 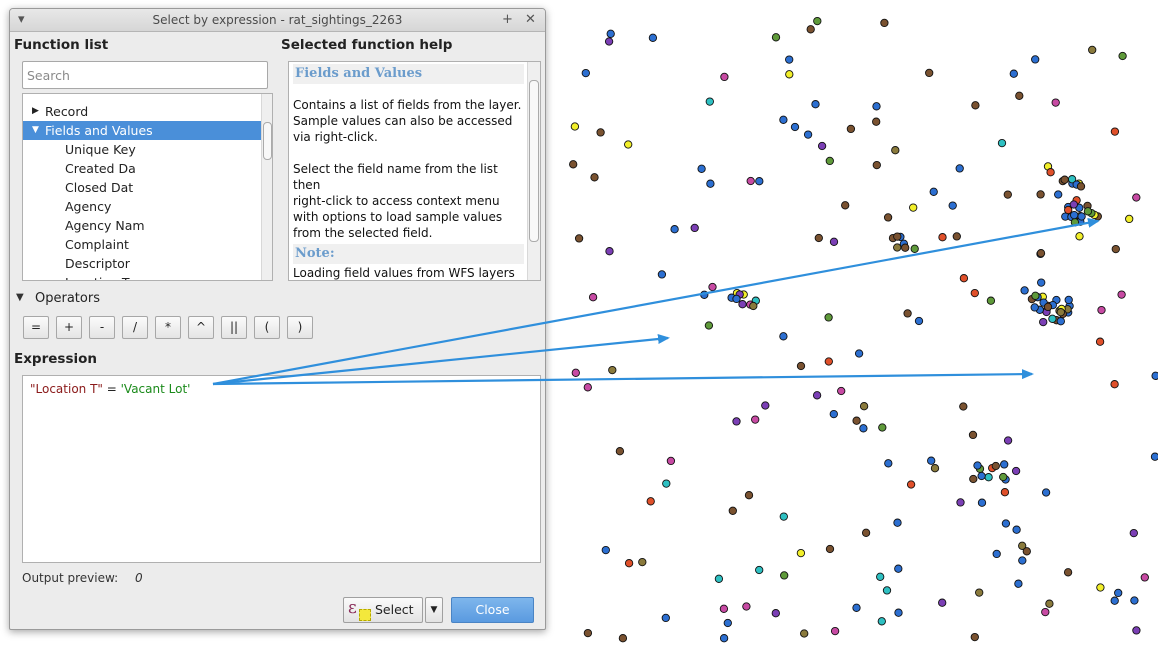 What do you see at coordinates (168, 327) in the screenshot?
I see `operator-button: *` at bounding box center [168, 327].